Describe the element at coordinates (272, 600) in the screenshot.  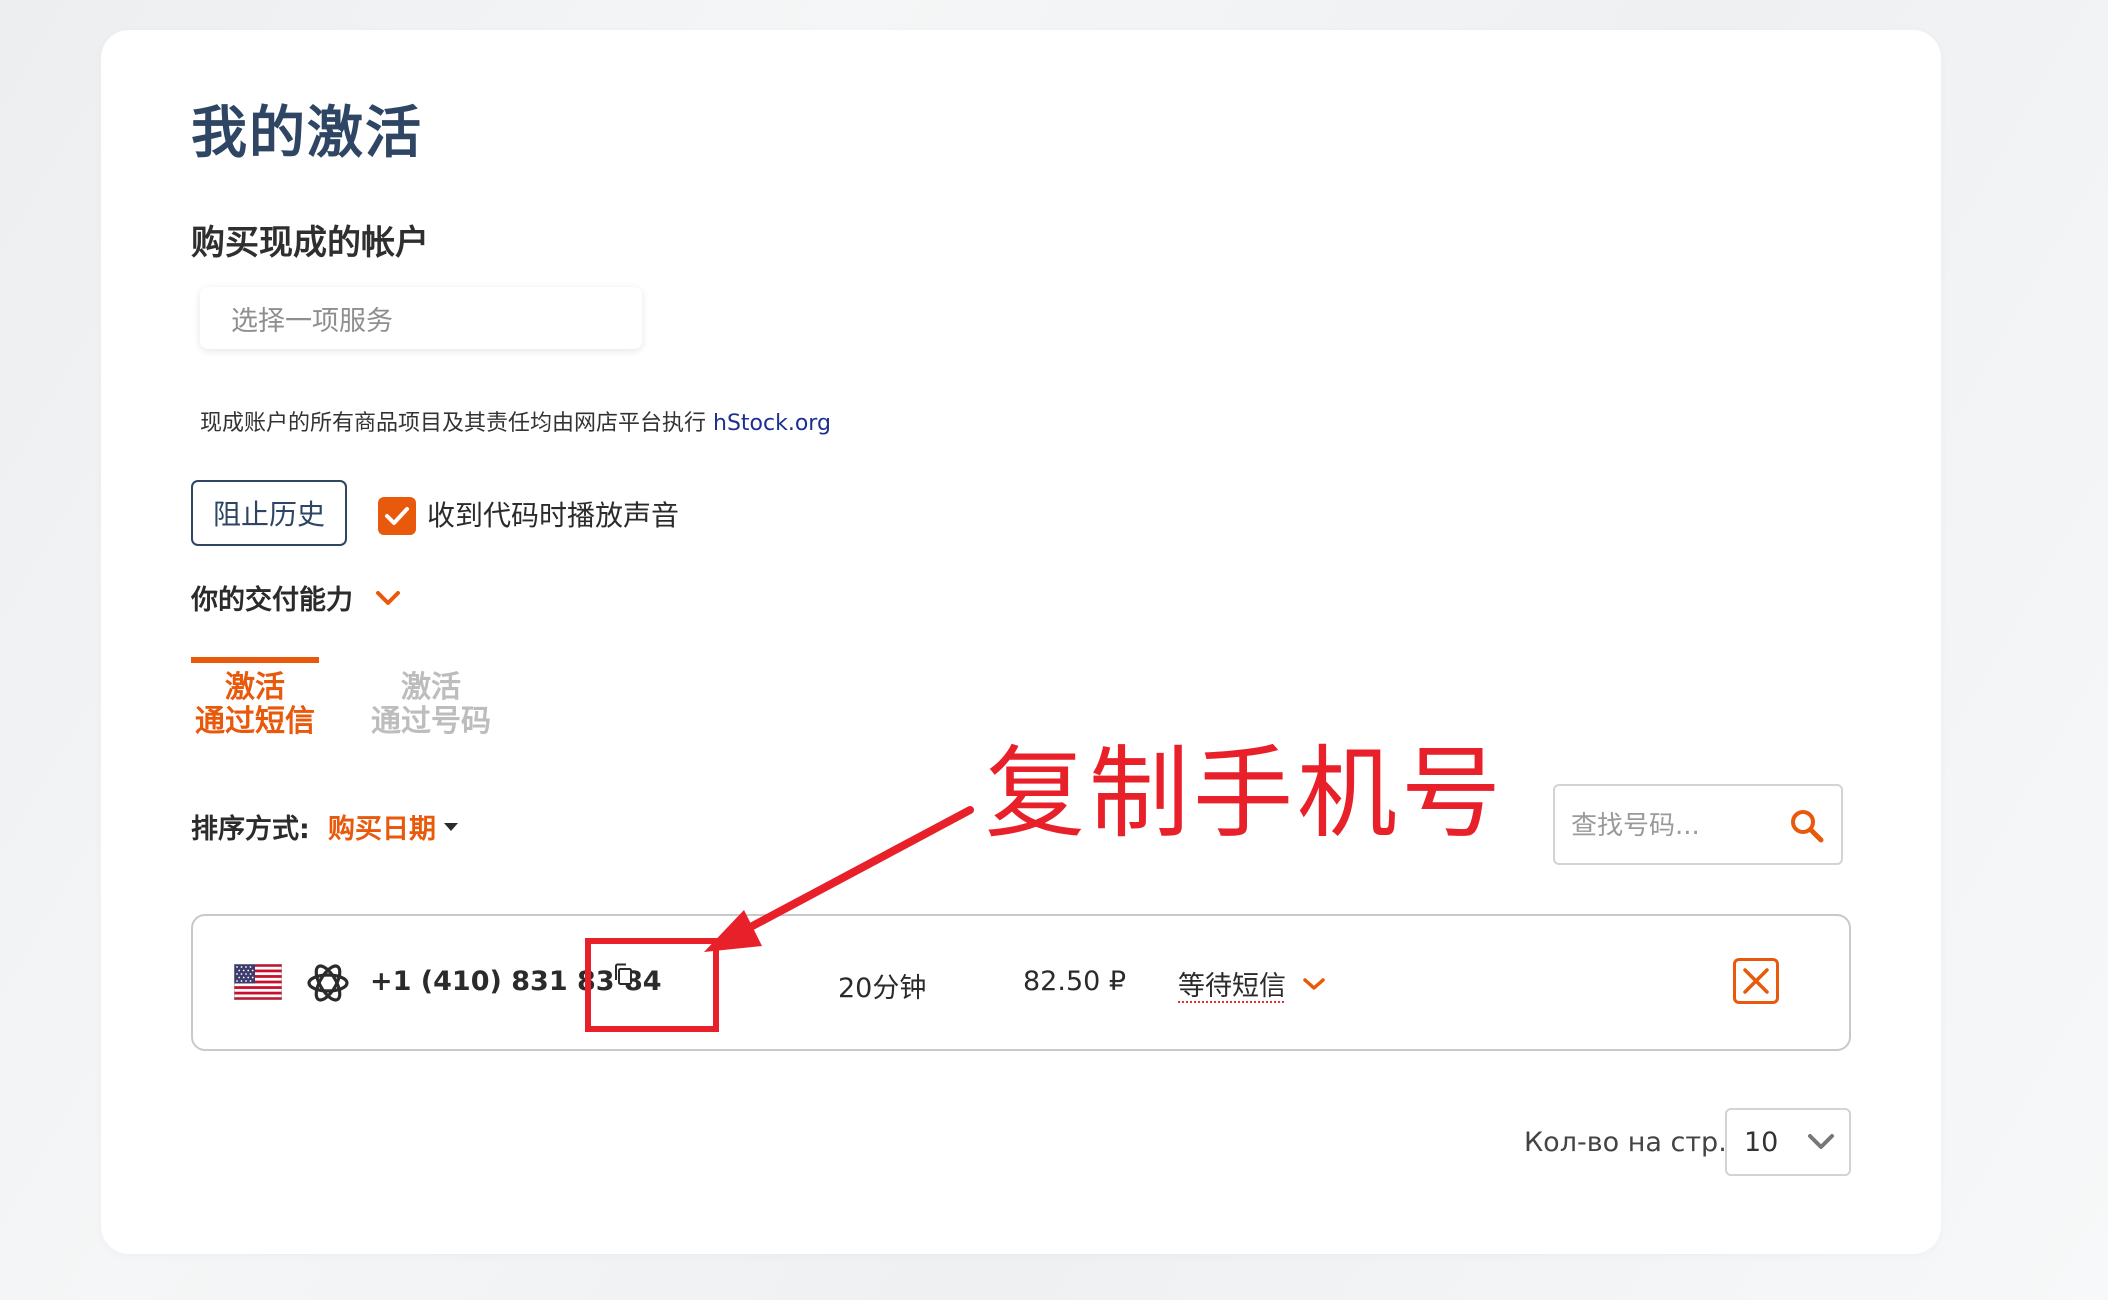
I see `delivery-capabilities-label: 你的交付能力` at that location.